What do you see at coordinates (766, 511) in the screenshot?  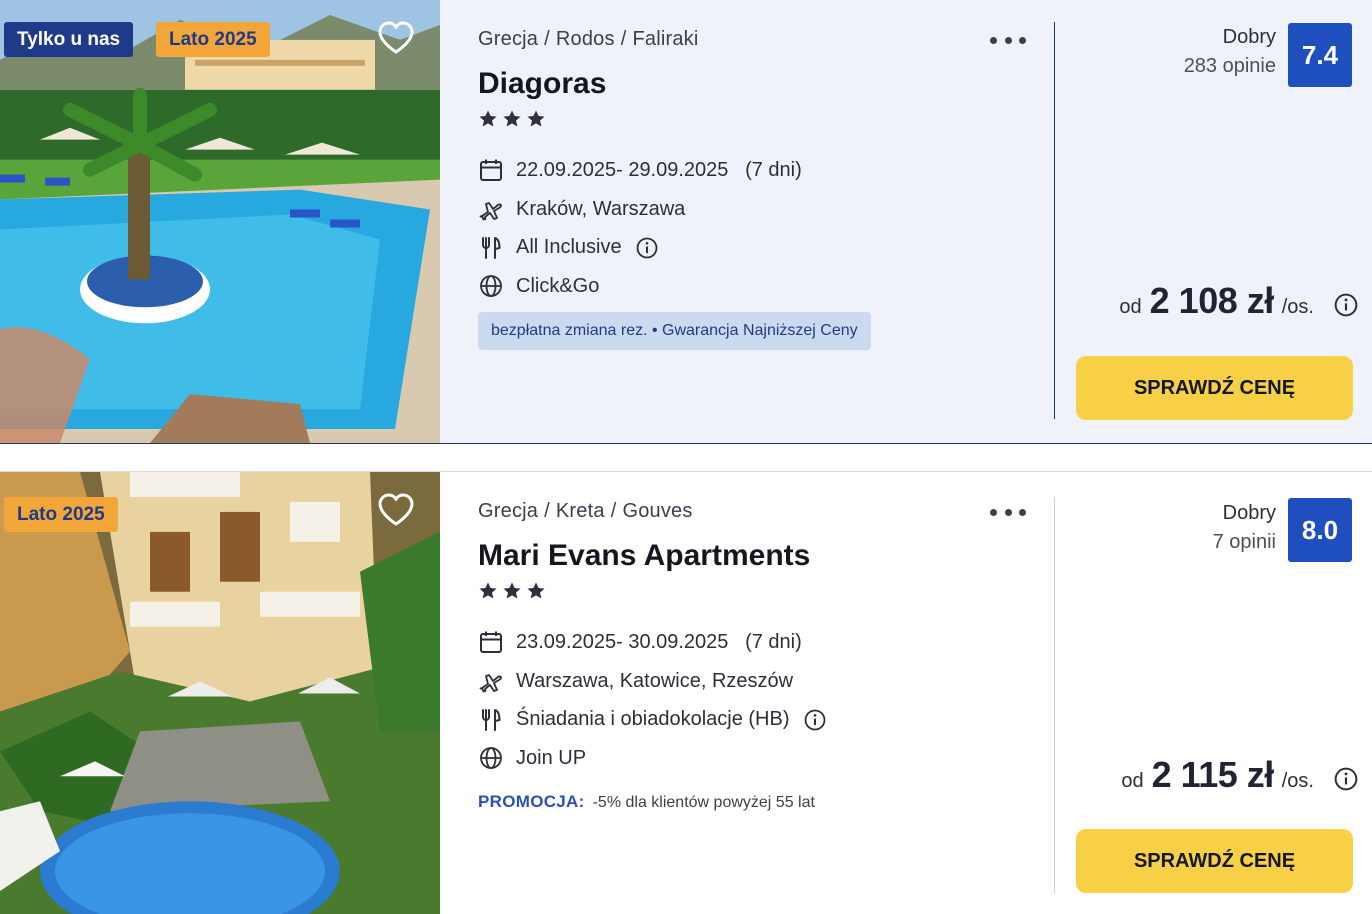 I see `breadcrumb: Grecja / Kreta / Gouves` at bounding box center [766, 511].